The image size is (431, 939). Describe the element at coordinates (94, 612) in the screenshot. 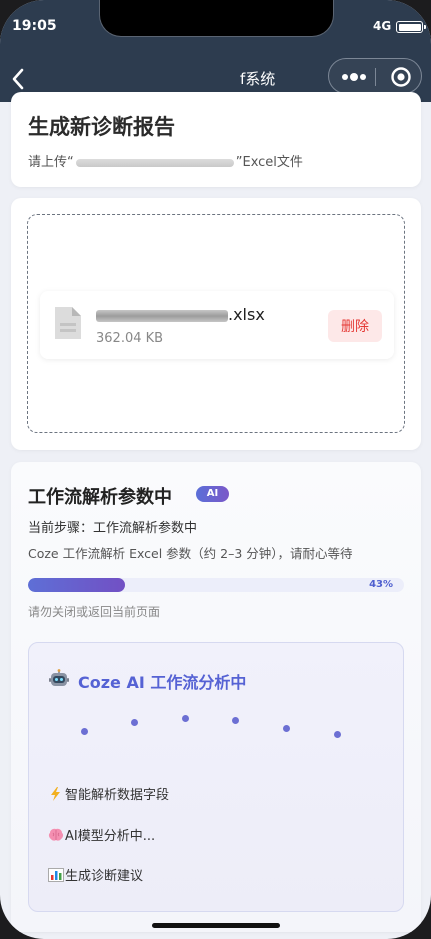

I see `stay-on-page-warning: 请勿关闭或返回当前页面` at that location.